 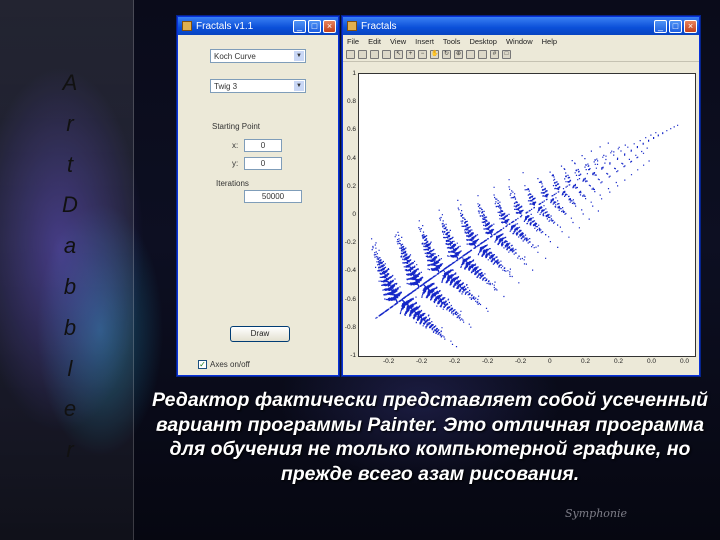 What do you see at coordinates (70, 409) in the screenshot?
I see `title-letter: e` at bounding box center [70, 409].